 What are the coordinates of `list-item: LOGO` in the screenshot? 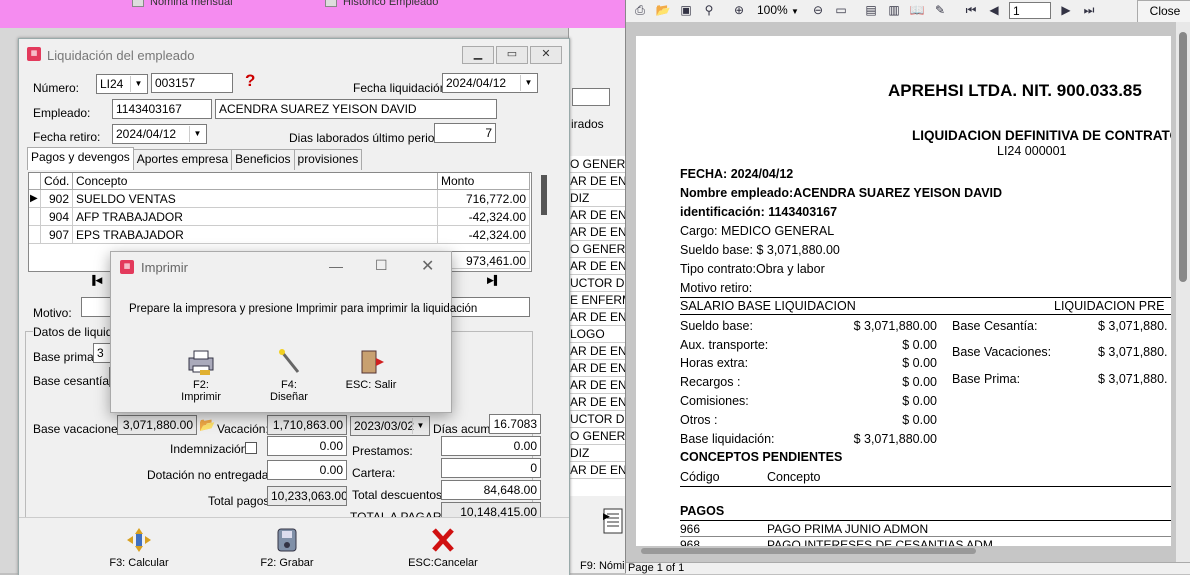 It's located at (597, 334).